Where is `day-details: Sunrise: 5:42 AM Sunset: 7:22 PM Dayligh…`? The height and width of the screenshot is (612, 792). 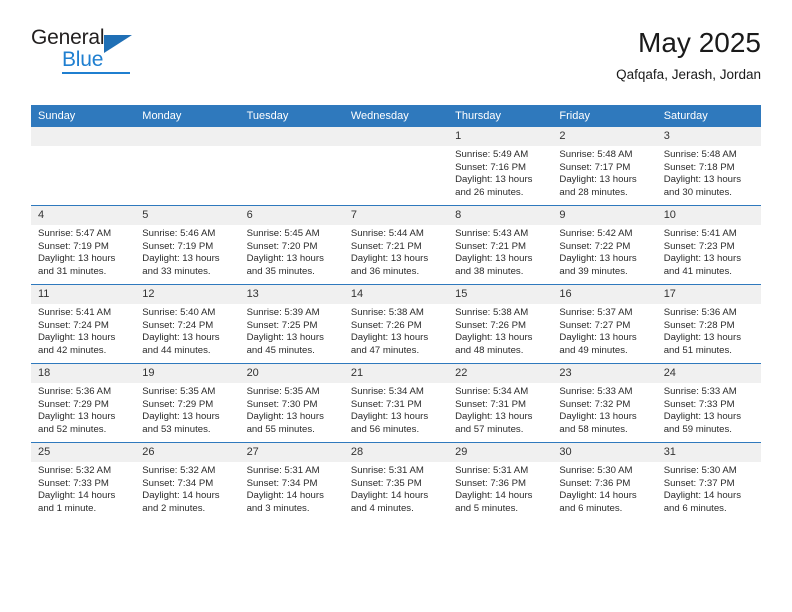
day-details: Sunrise: 5:42 AM Sunset: 7:22 PM Dayligh… is located at coordinates (604, 251).